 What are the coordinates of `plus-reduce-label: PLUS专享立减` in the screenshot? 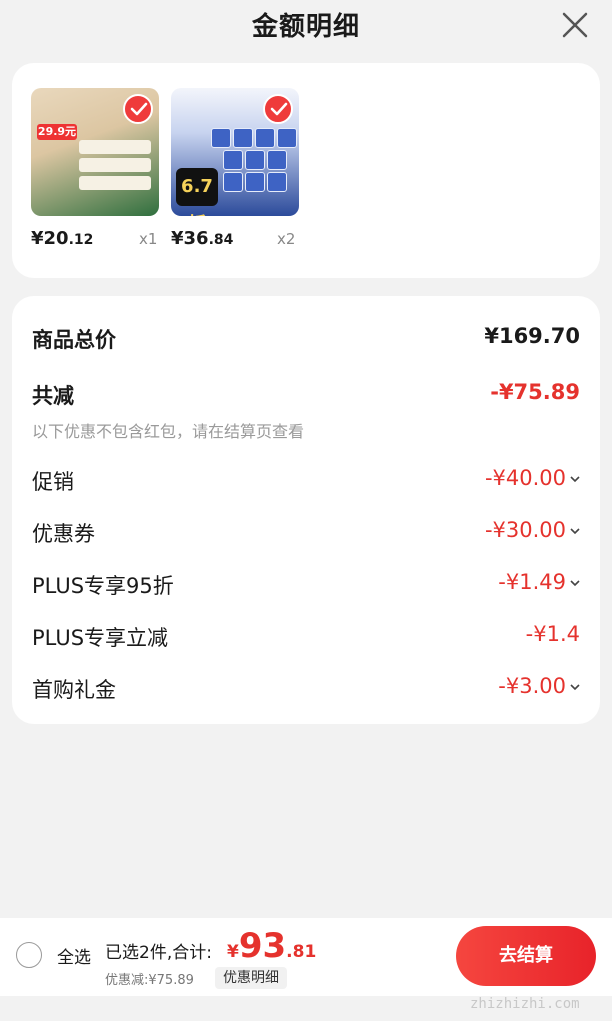 It's located at (100, 638).